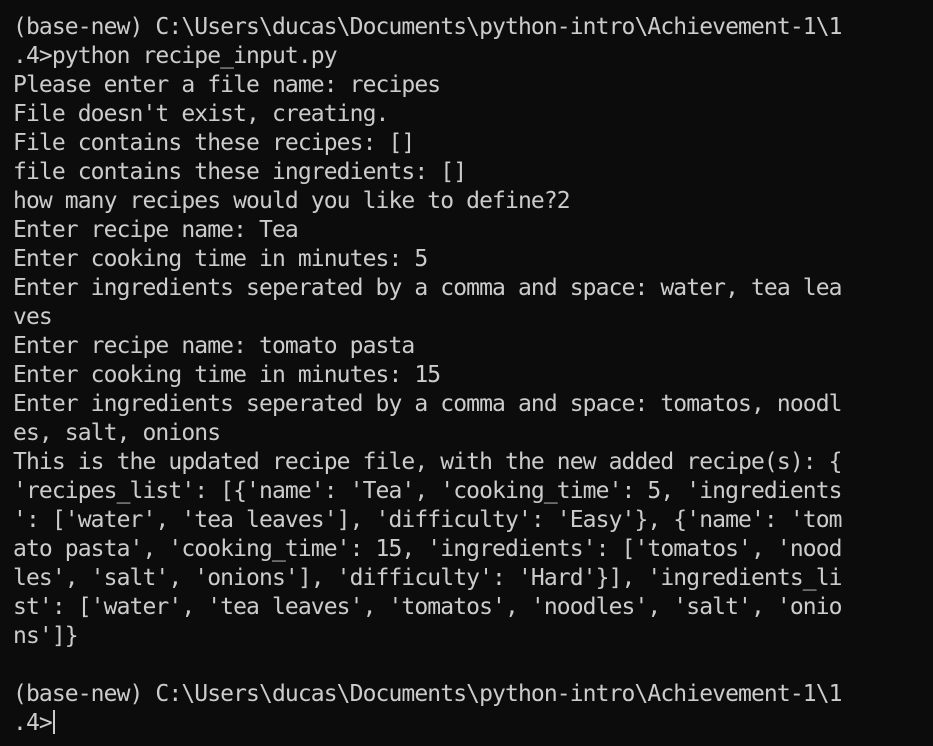  Describe the element at coordinates (227, 85) in the screenshot. I see `terminal-line: Please enter a file name: recipes` at that location.